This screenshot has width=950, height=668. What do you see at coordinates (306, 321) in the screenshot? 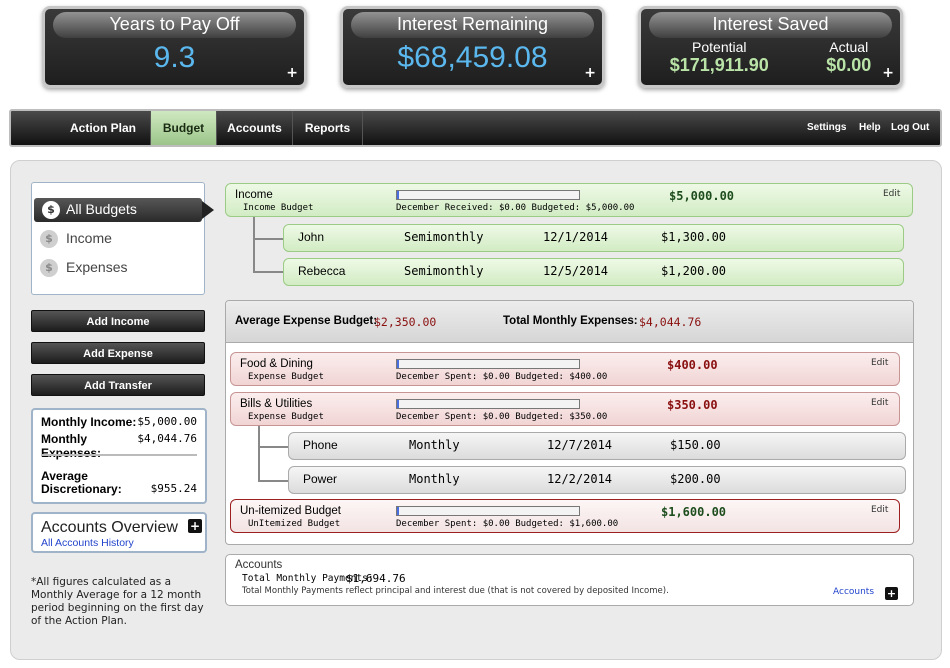
I see `avg-expense-label: Average Expense Budget:` at bounding box center [306, 321].